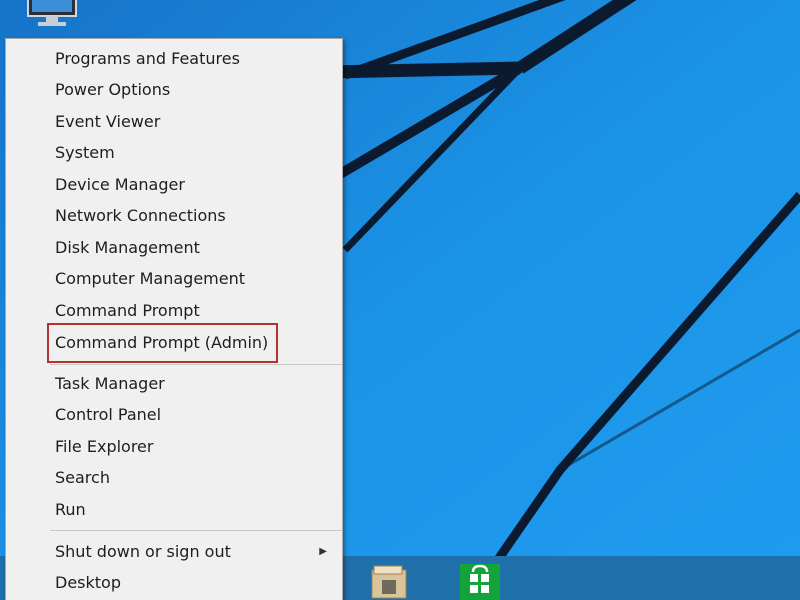  Describe the element at coordinates (174, 510) in the screenshot. I see `menu-item-run: Run` at that location.